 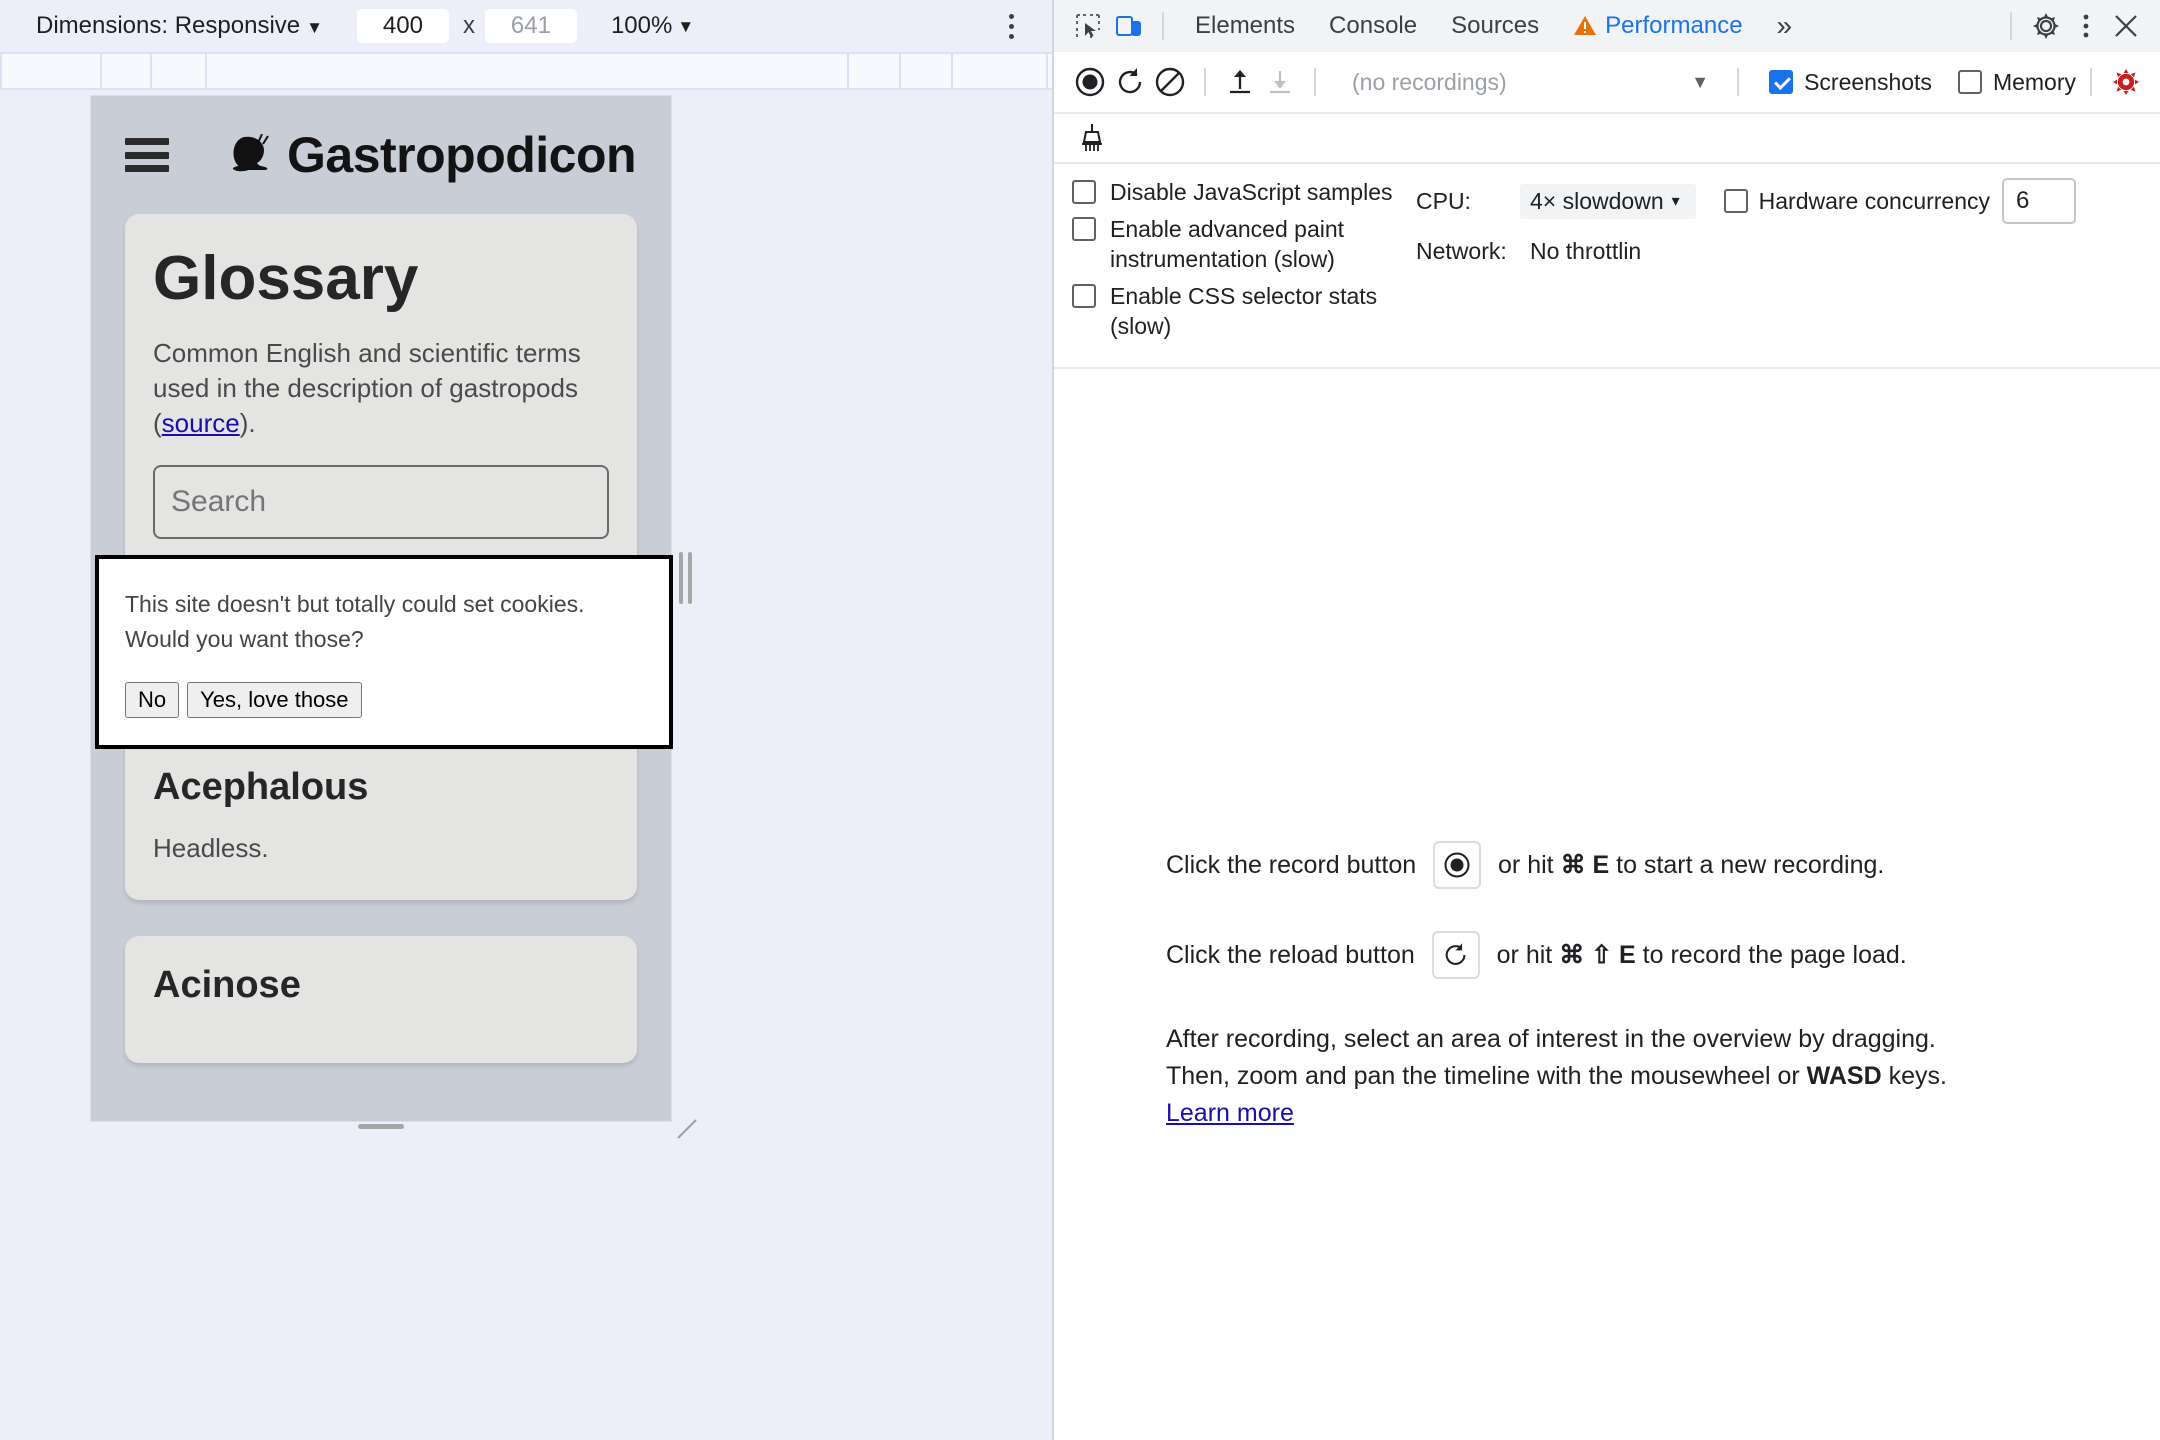 I want to click on cpu-throttling-dropdown: 4× slowdown ▾, so click(x=1608, y=201).